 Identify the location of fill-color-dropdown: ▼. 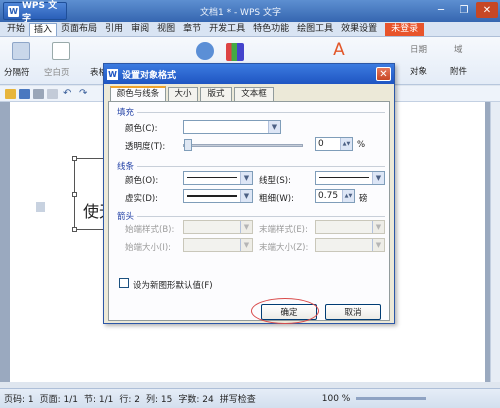
(232, 127).